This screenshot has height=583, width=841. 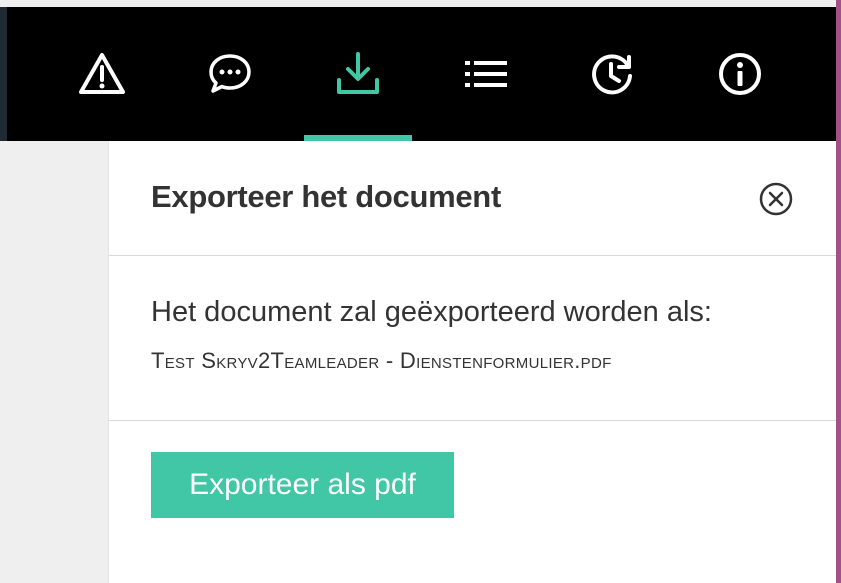 I want to click on info-button, so click(x=740, y=74).